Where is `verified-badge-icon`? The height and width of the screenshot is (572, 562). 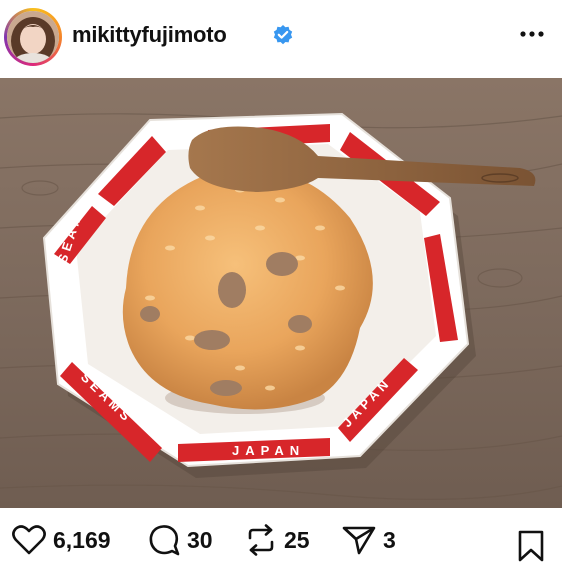 verified-badge-icon is located at coordinates (283, 35).